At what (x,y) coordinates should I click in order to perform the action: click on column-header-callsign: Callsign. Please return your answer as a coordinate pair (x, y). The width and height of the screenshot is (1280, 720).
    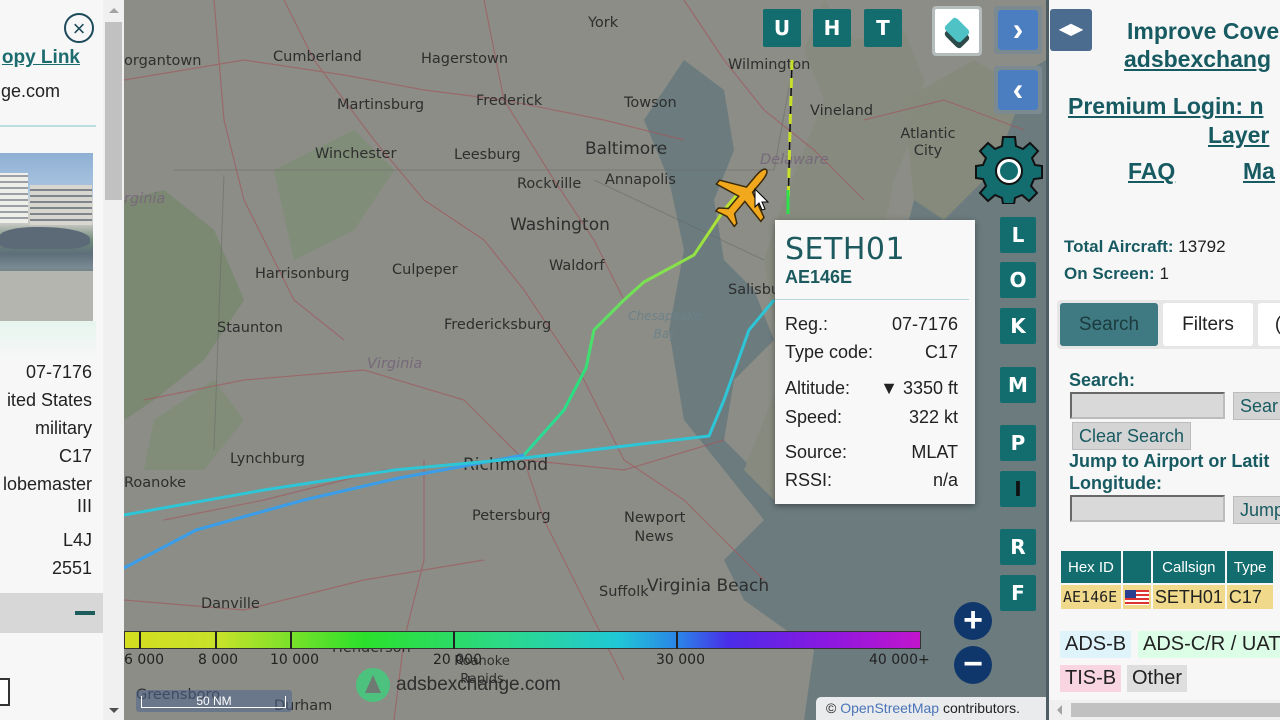
    Looking at the image, I should click on (1188, 567).